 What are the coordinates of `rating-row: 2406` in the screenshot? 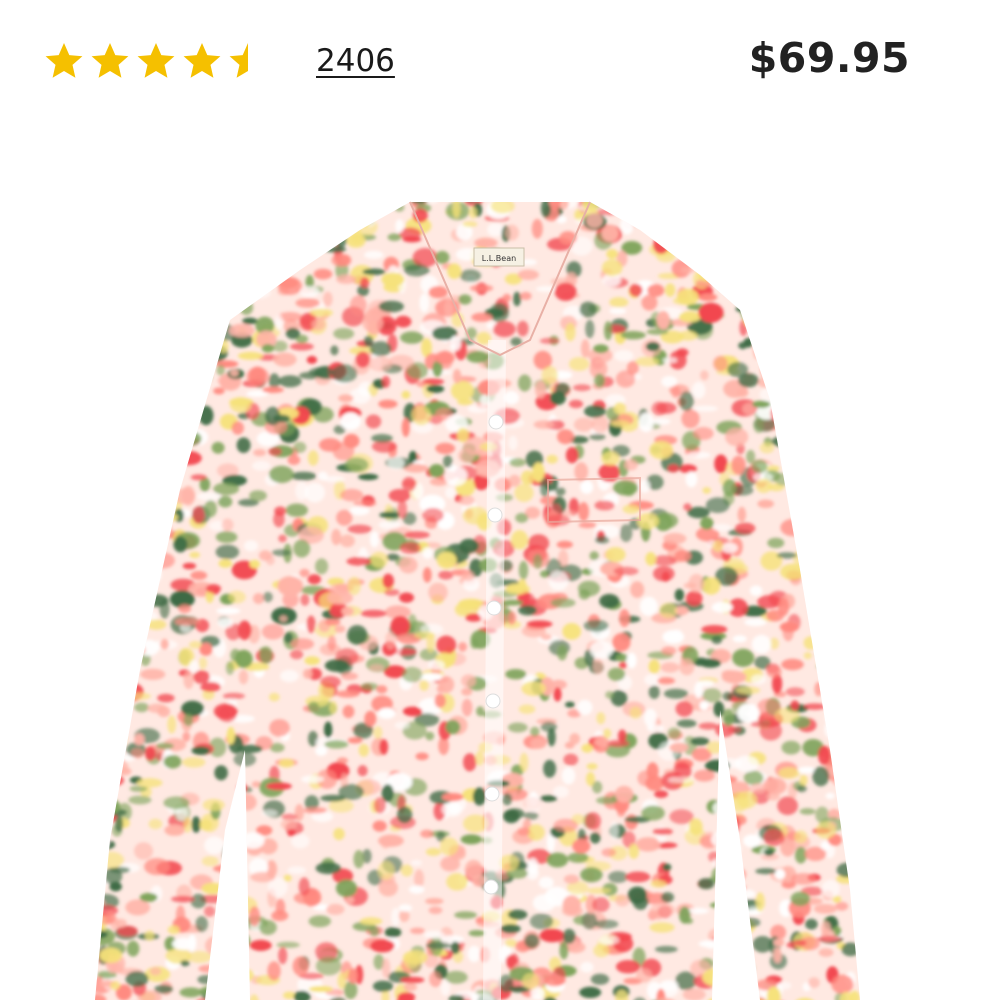 It's located at (219, 61).